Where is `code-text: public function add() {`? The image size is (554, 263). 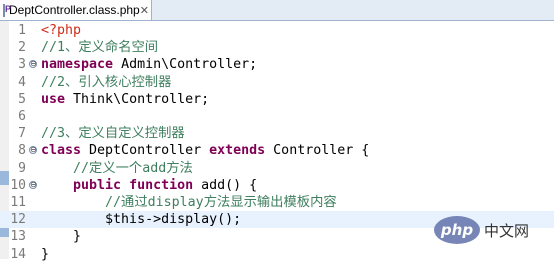 code-text: public function add() { is located at coordinates (149, 185).